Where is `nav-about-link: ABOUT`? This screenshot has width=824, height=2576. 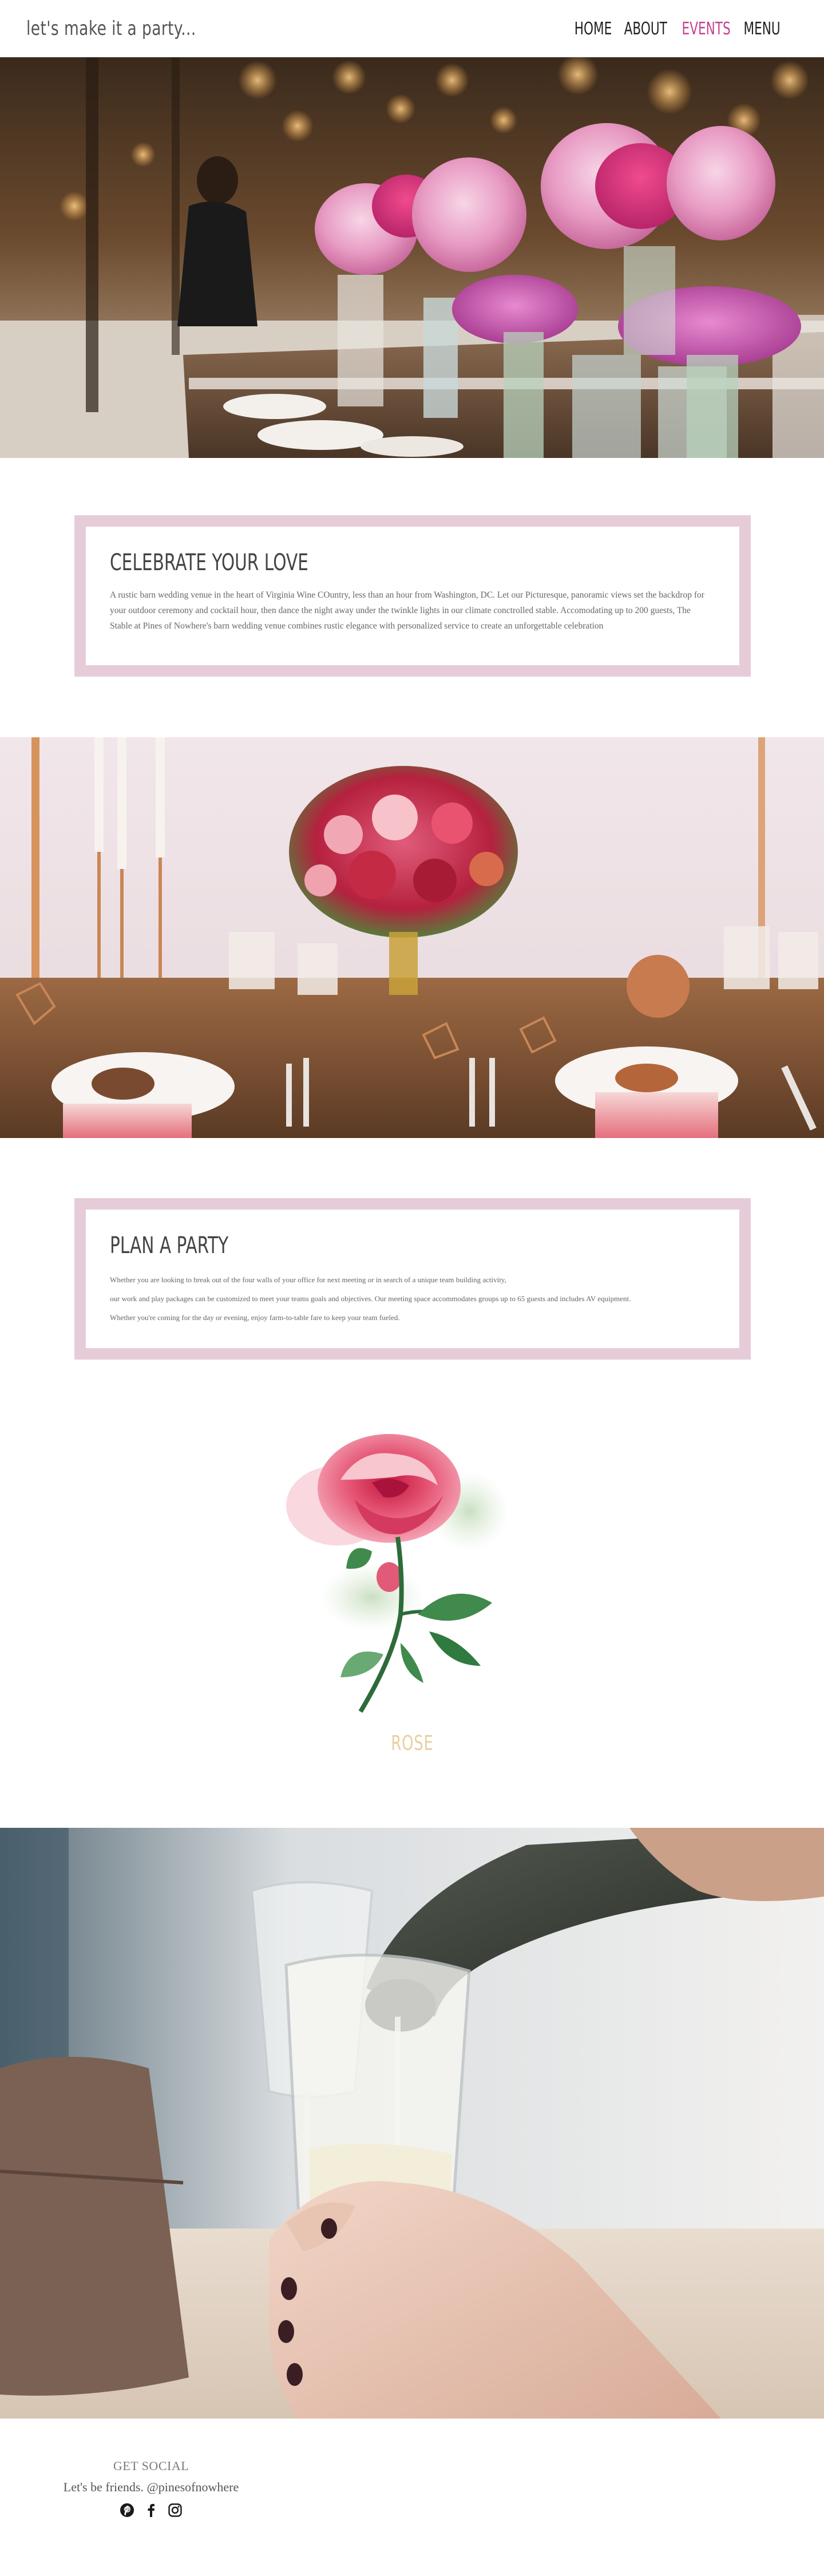
nav-about-link: ABOUT is located at coordinates (645, 29).